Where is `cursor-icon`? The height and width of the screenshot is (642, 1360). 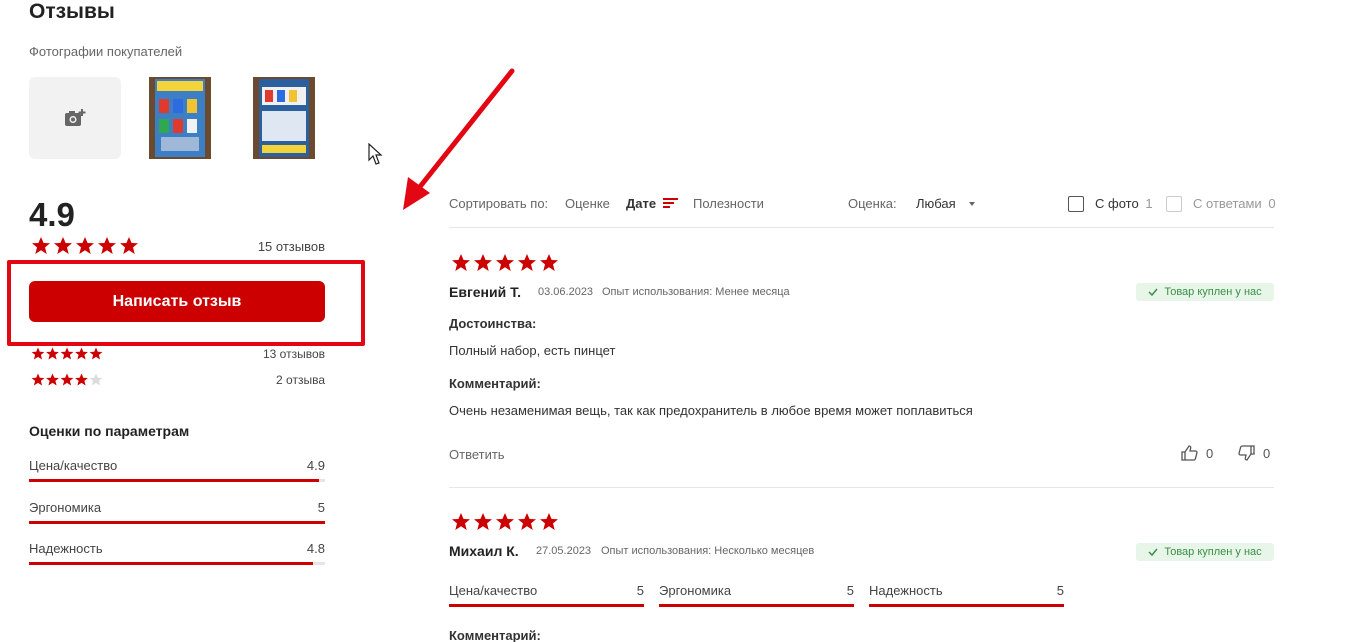 cursor-icon is located at coordinates (375, 154).